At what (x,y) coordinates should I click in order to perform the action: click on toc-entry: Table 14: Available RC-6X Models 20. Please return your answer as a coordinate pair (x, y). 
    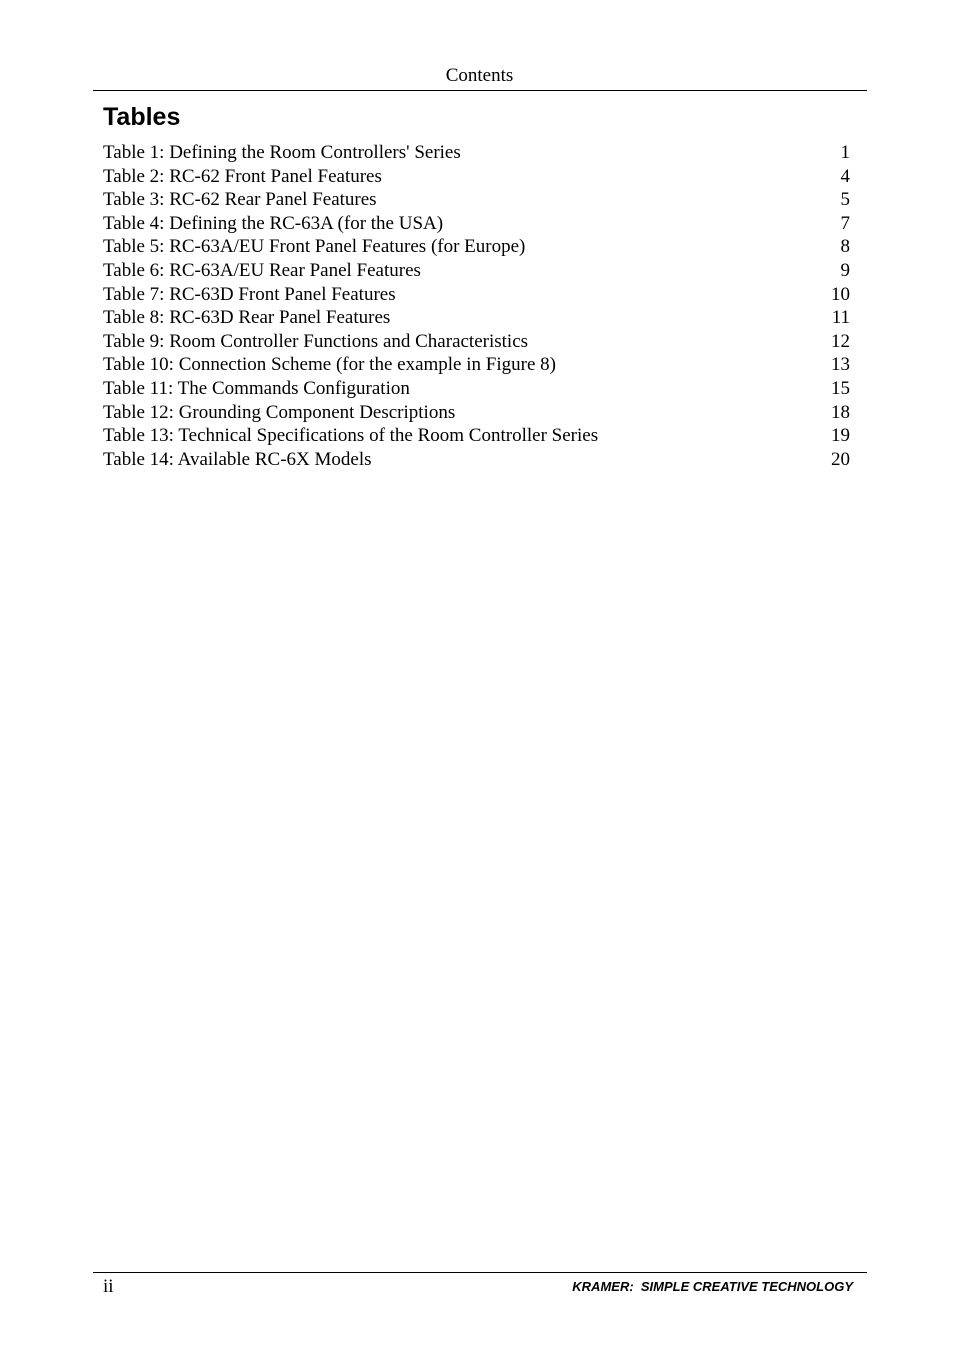
    Looking at the image, I should click on (476, 460).